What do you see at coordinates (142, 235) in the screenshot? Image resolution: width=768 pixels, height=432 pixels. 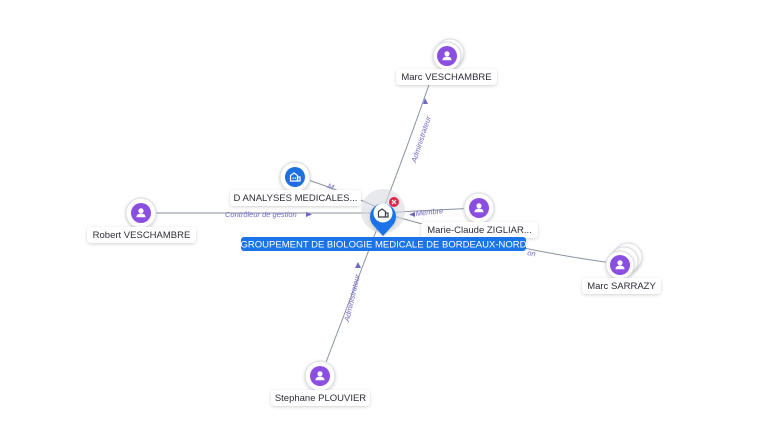 I see `node-label: Robert VESCHAMBRE` at bounding box center [142, 235].